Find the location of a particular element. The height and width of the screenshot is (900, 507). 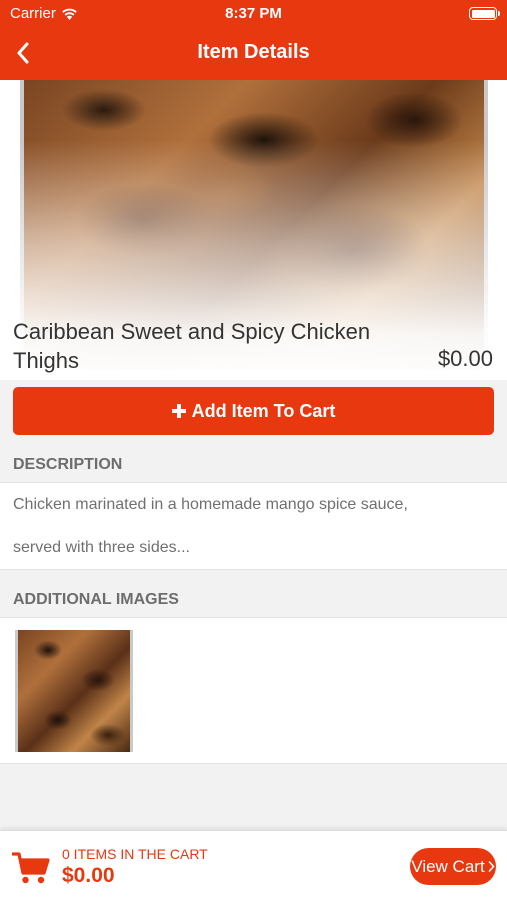

view-cart-button: View Cart is located at coordinates (453, 866).